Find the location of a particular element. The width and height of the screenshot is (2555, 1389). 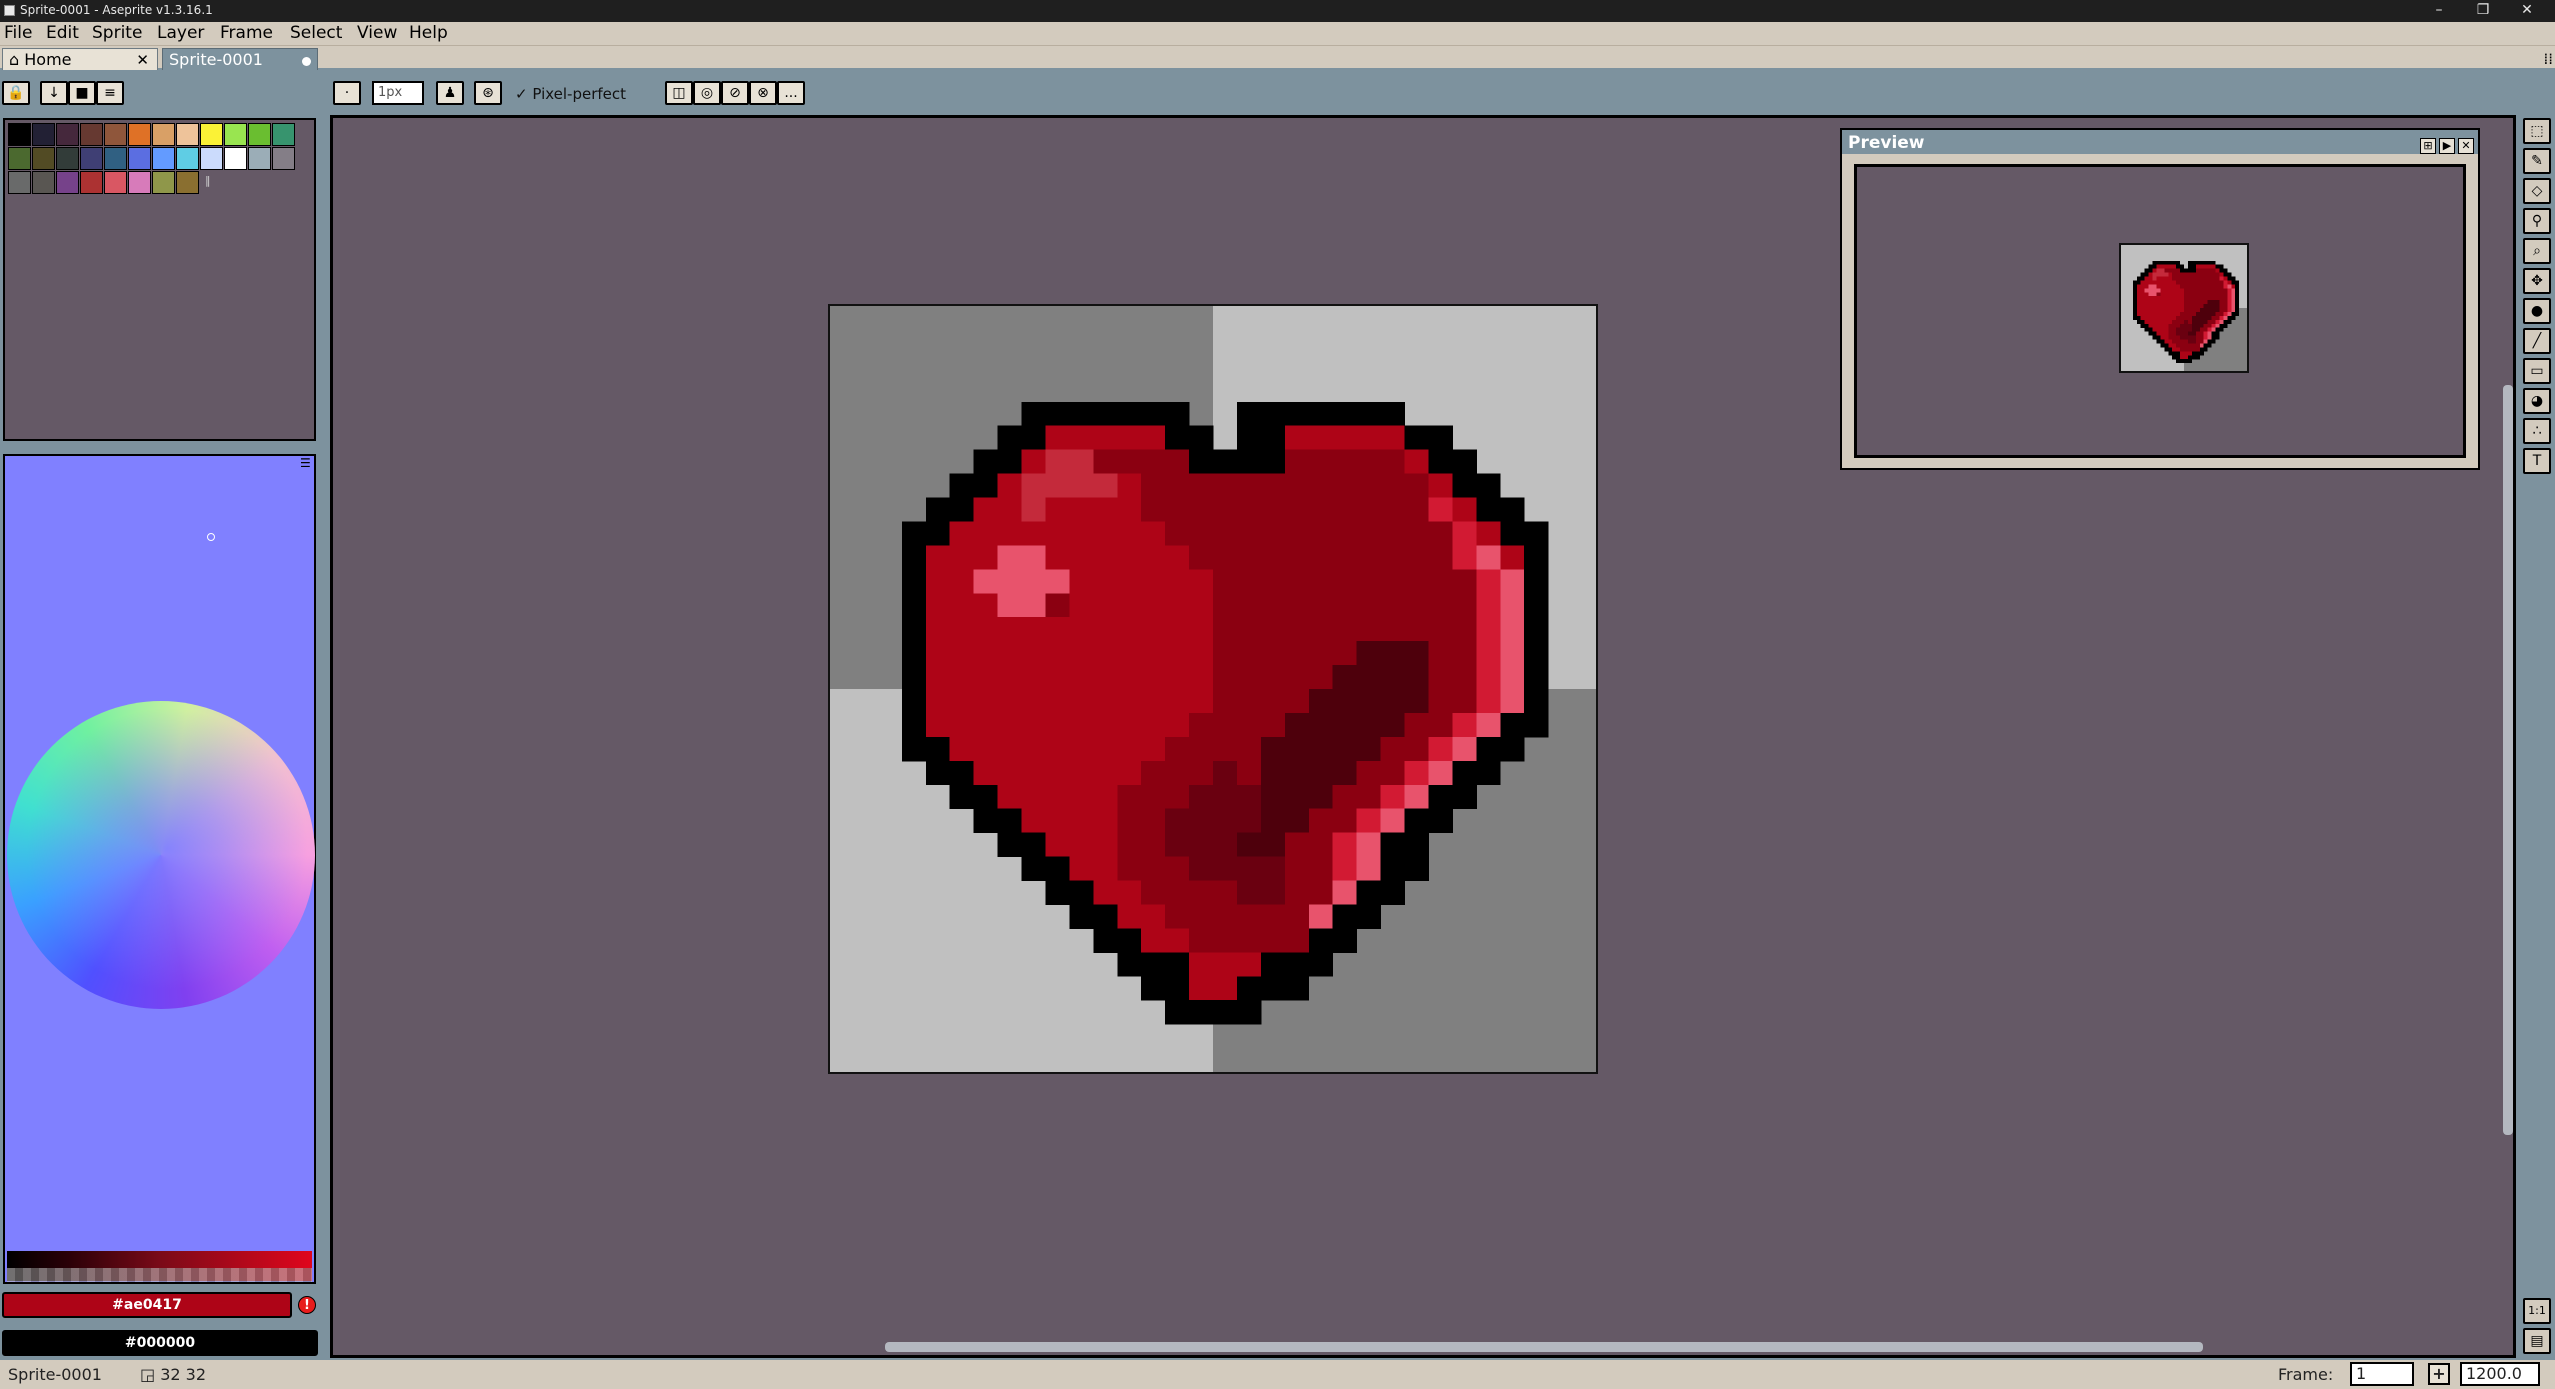

zoom-icon: ⌕ is located at coordinates (2537, 251).